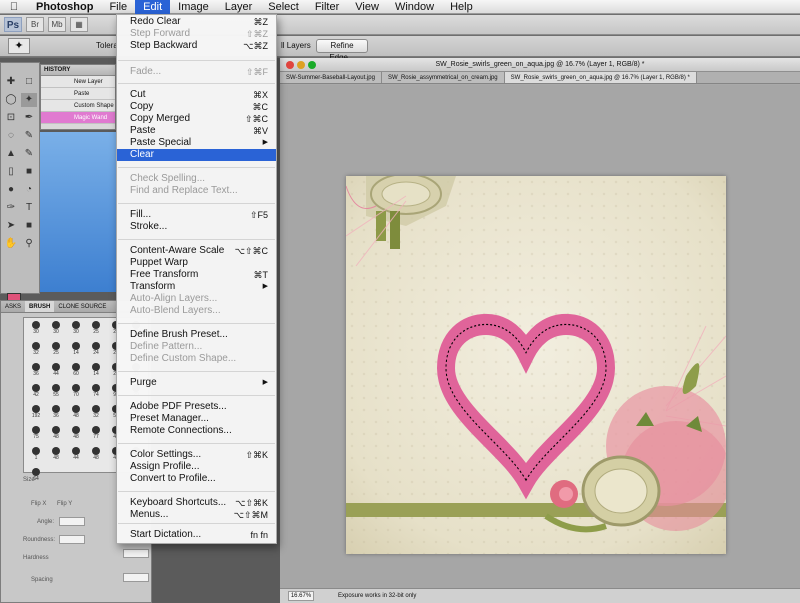  I want to click on menu-item-transform: Transform ▶, so click(196, 287).